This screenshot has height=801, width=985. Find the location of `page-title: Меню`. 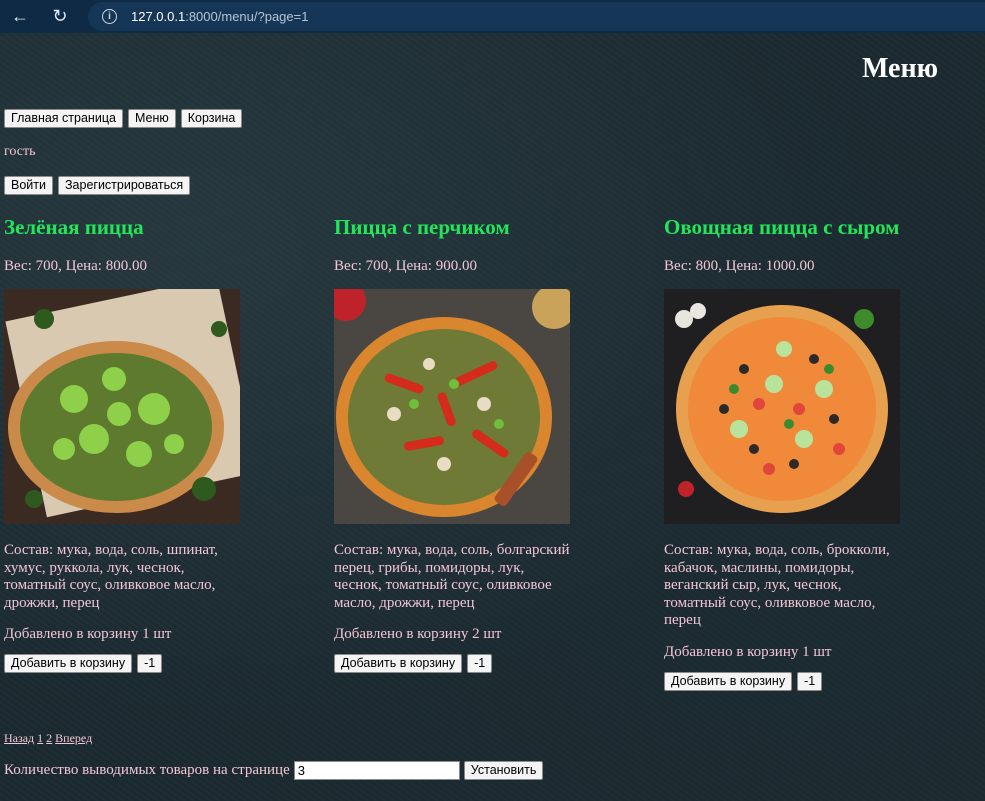

page-title: Меню is located at coordinates (899, 68).